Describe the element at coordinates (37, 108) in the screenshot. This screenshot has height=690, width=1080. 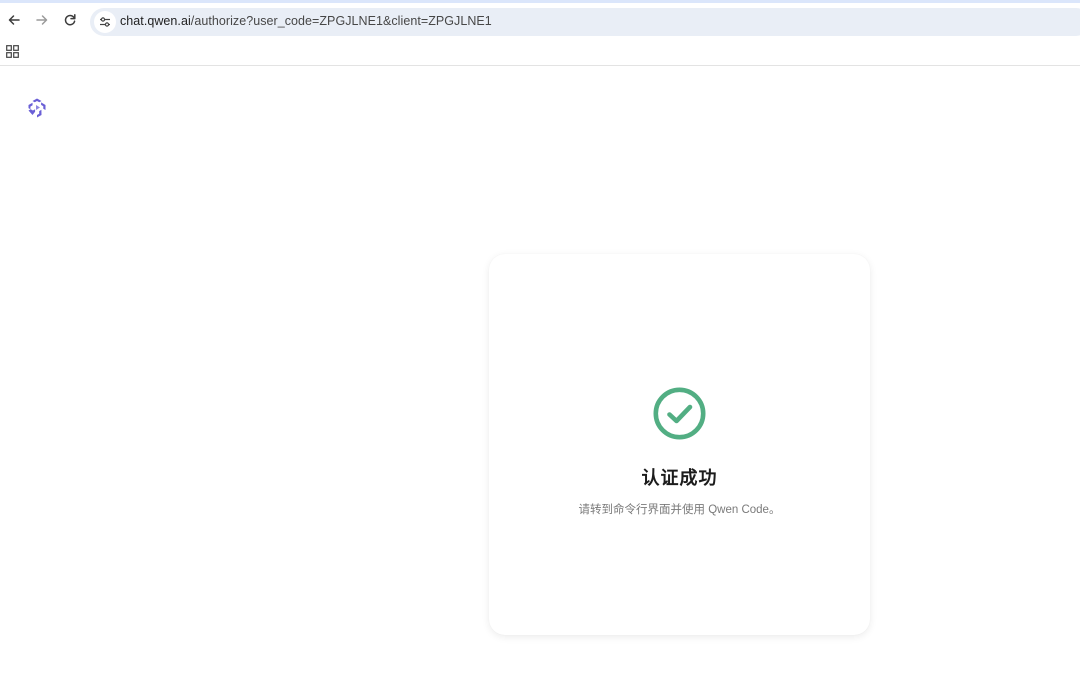
I see `qwen-logo-icon` at that location.